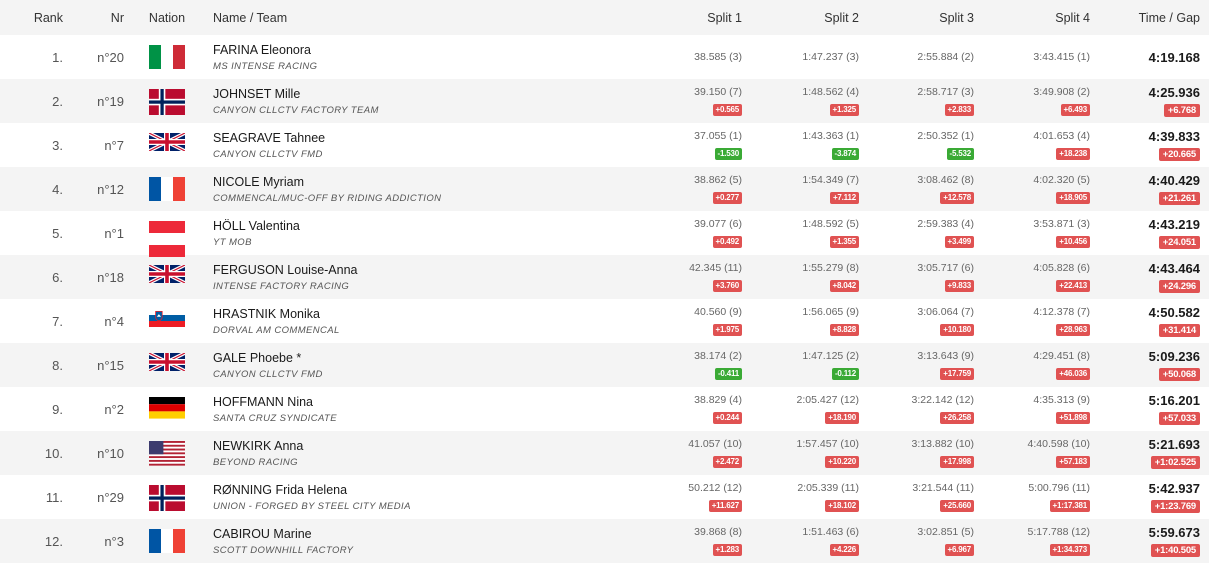 The image size is (1209, 569). What do you see at coordinates (718, 135) in the screenshot?
I see `split-time: 37.055 (1)` at bounding box center [718, 135].